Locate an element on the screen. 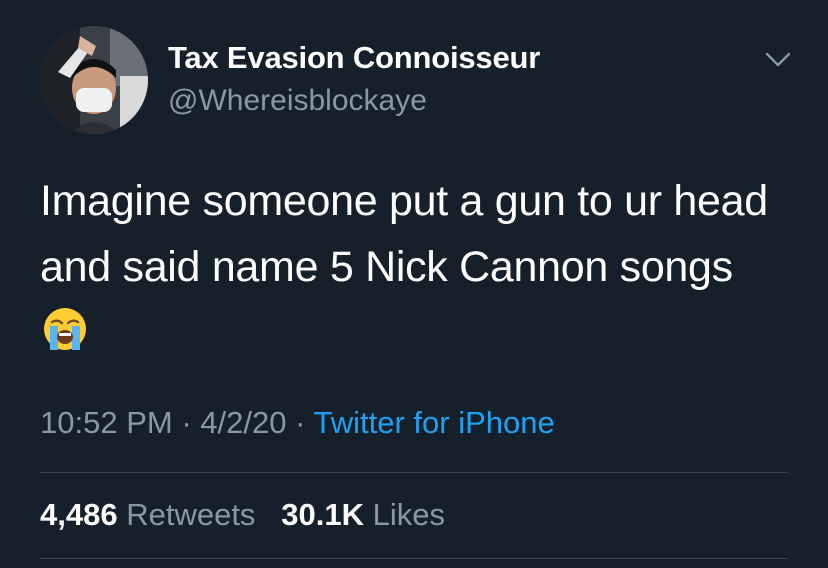 The height and width of the screenshot is (568, 828). tweet-time: 10:52 PM is located at coordinates (106, 422).